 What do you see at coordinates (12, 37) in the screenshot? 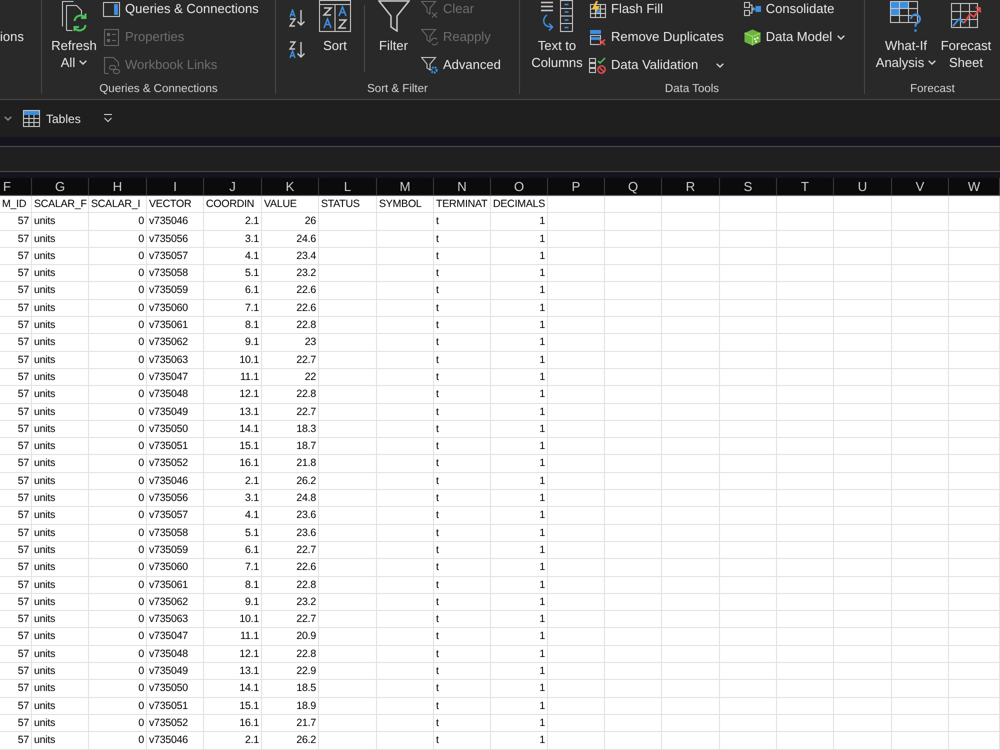
I see `ribbon-button: ions` at bounding box center [12, 37].